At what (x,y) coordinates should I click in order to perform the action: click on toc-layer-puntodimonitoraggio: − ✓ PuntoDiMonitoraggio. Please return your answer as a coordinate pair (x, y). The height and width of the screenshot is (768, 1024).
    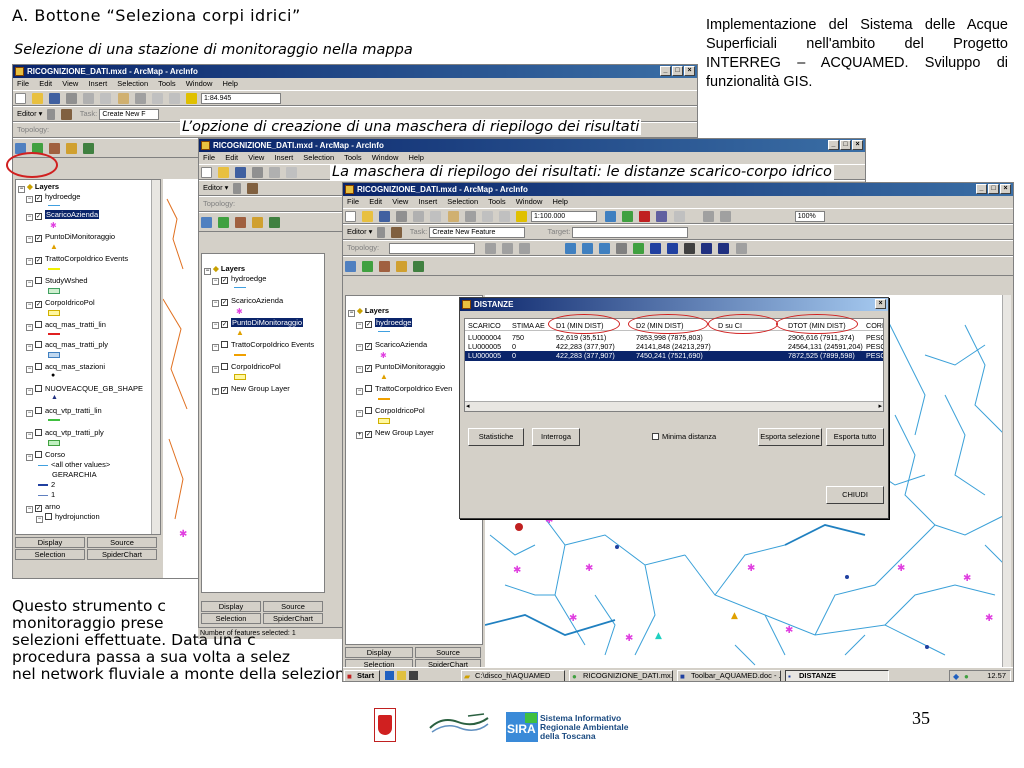
    Looking at the image, I should click on (70, 237).